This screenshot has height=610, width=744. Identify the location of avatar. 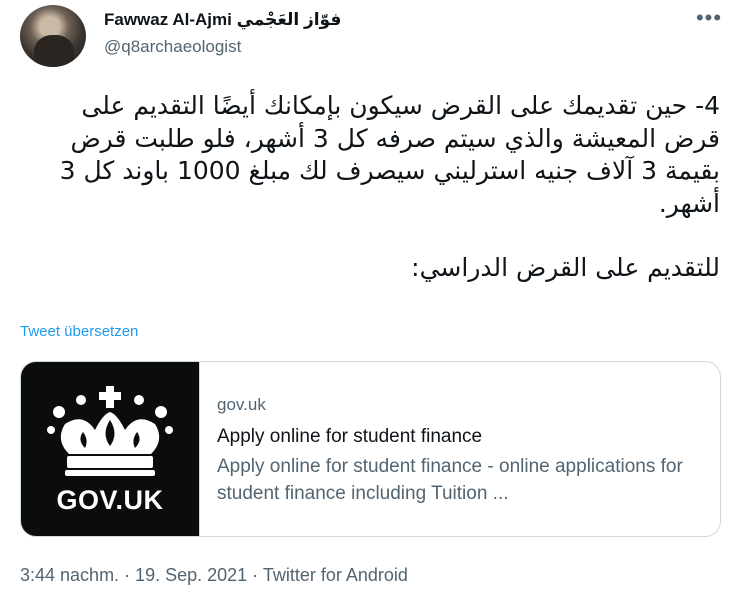
(53, 36).